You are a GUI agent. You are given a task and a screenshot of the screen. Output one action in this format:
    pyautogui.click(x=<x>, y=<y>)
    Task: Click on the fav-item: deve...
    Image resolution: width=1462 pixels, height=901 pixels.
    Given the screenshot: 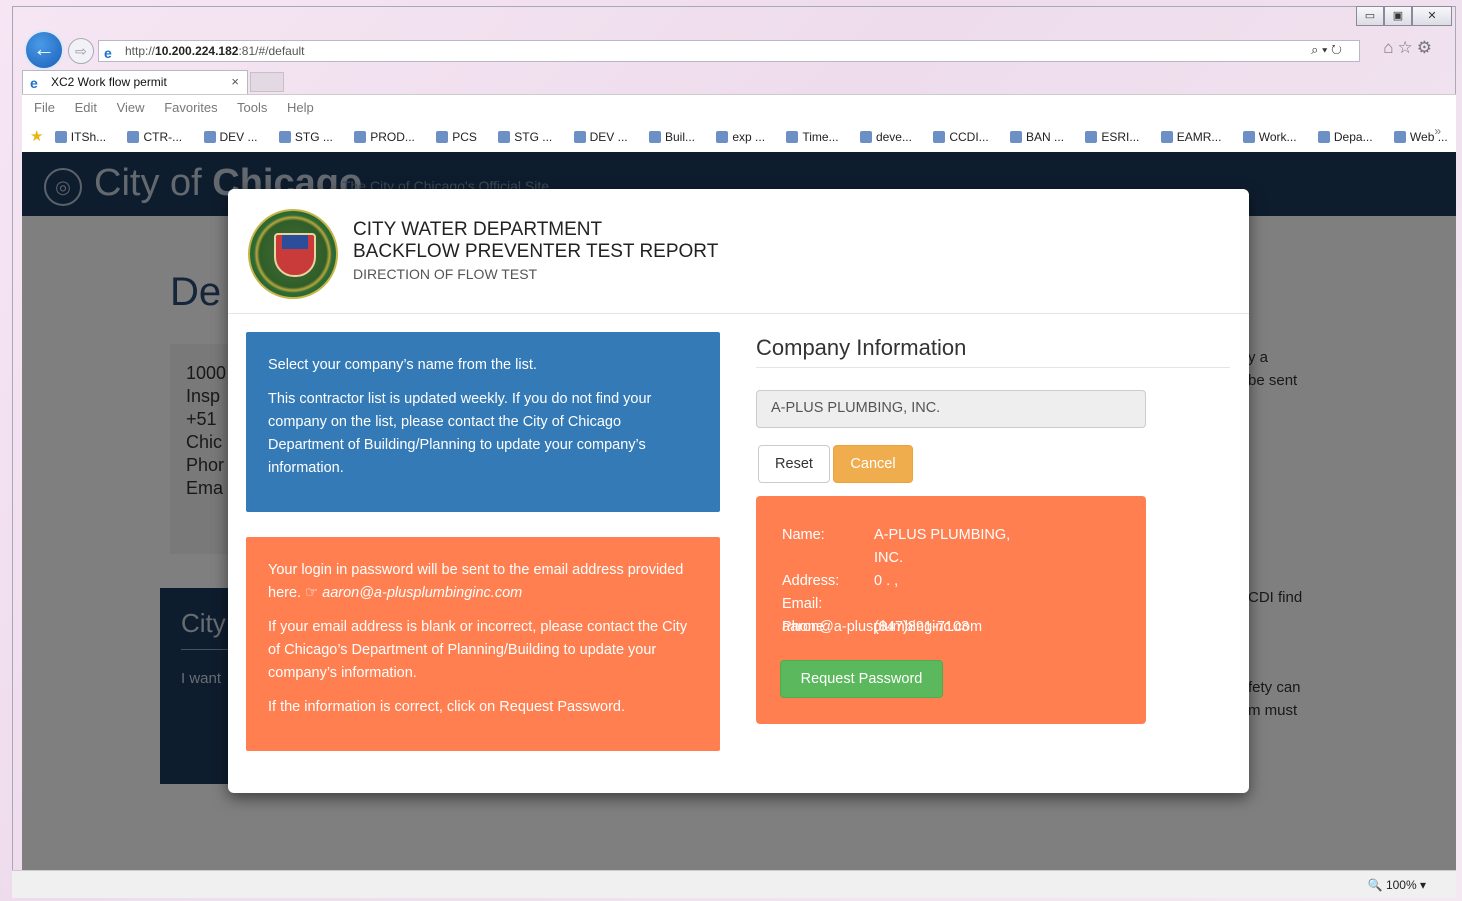 What is the action you would take?
    pyautogui.click(x=890, y=137)
    